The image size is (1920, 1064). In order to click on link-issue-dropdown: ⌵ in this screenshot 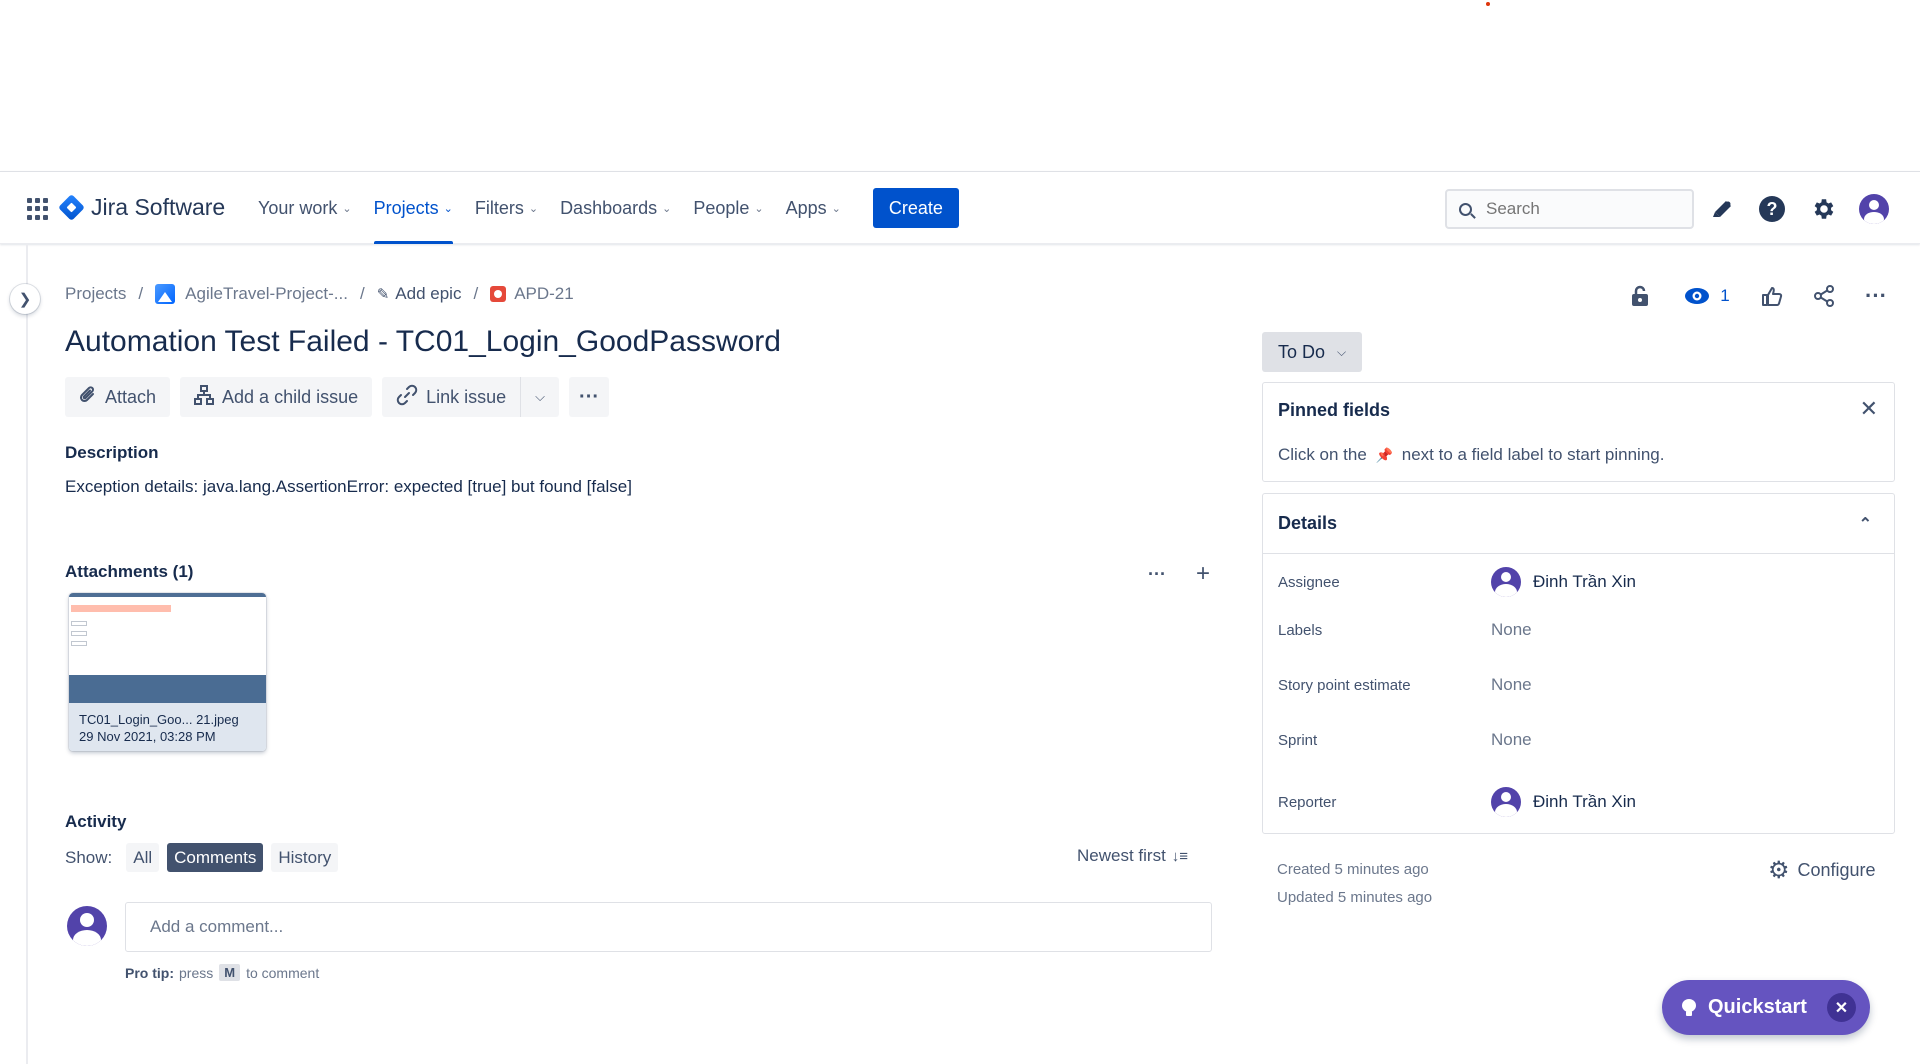, I will do `click(540, 397)`.